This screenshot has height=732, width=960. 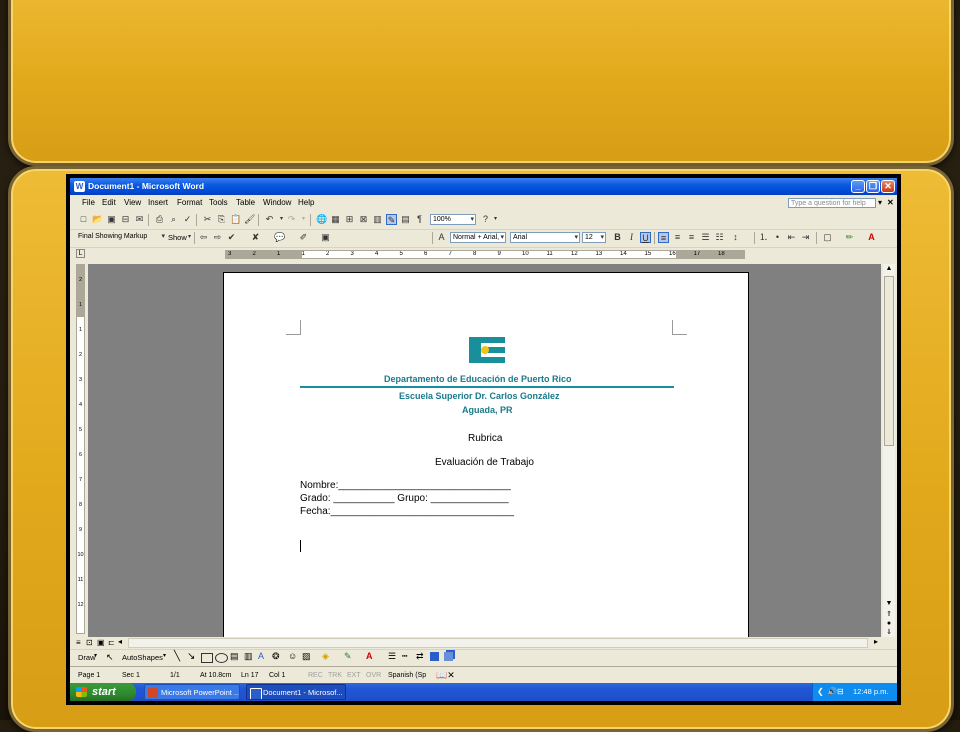 What do you see at coordinates (392, 656) in the screenshot?
I see `line-style-icon: ☰` at bounding box center [392, 656].